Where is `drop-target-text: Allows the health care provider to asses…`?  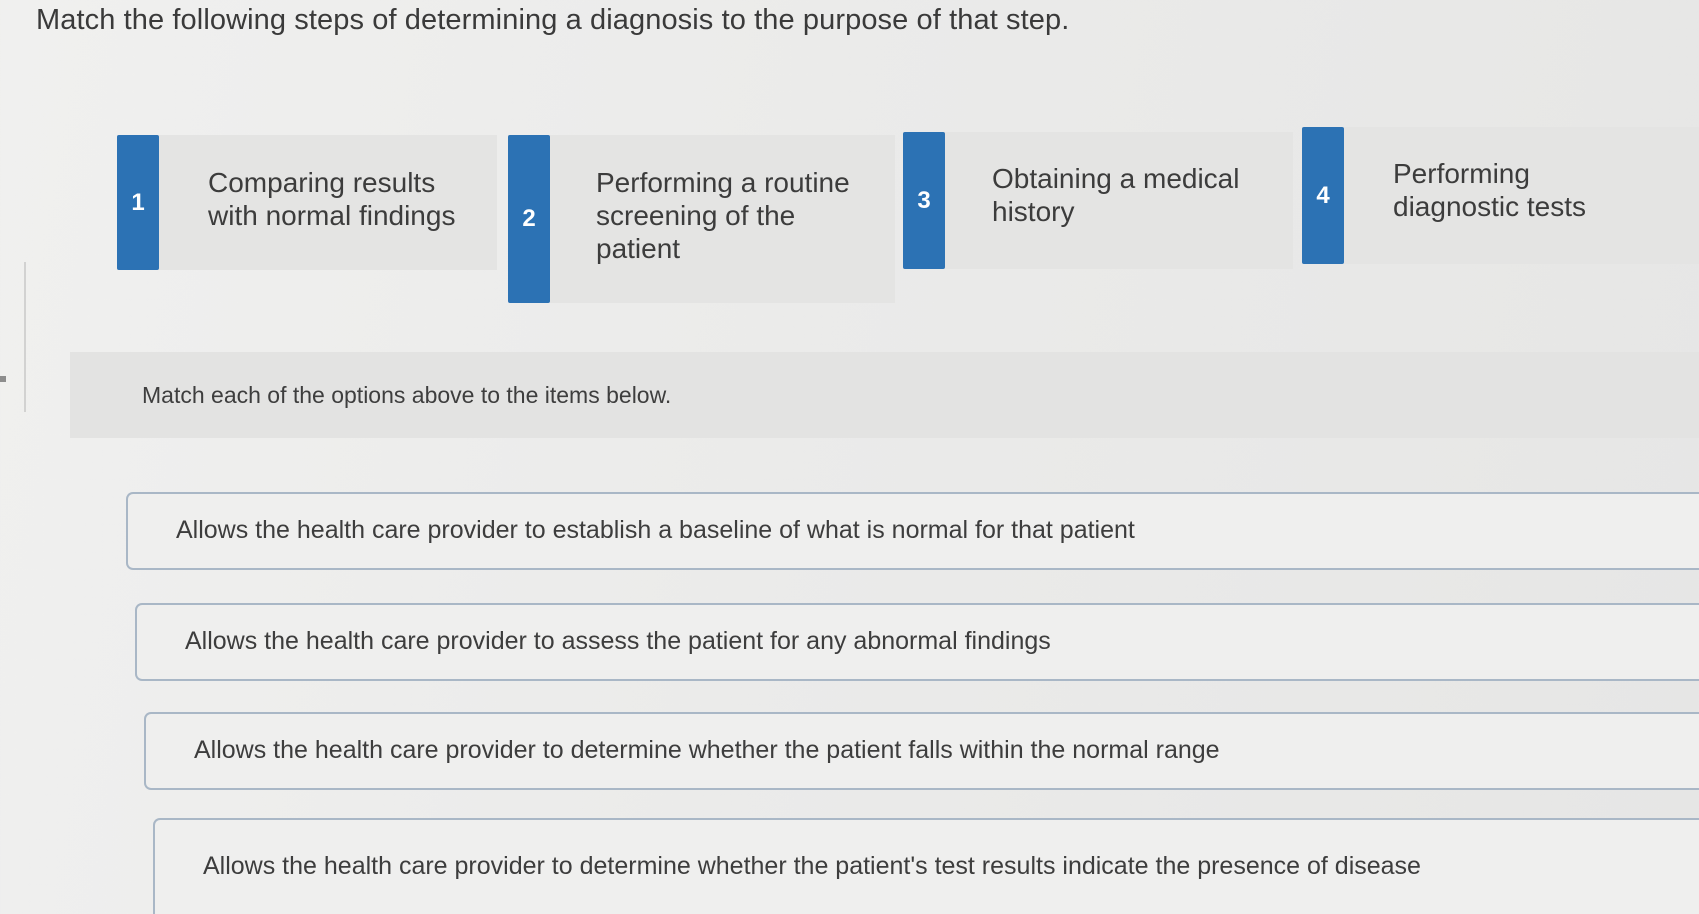 drop-target-text: Allows the health care provider to asses… is located at coordinates (618, 641).